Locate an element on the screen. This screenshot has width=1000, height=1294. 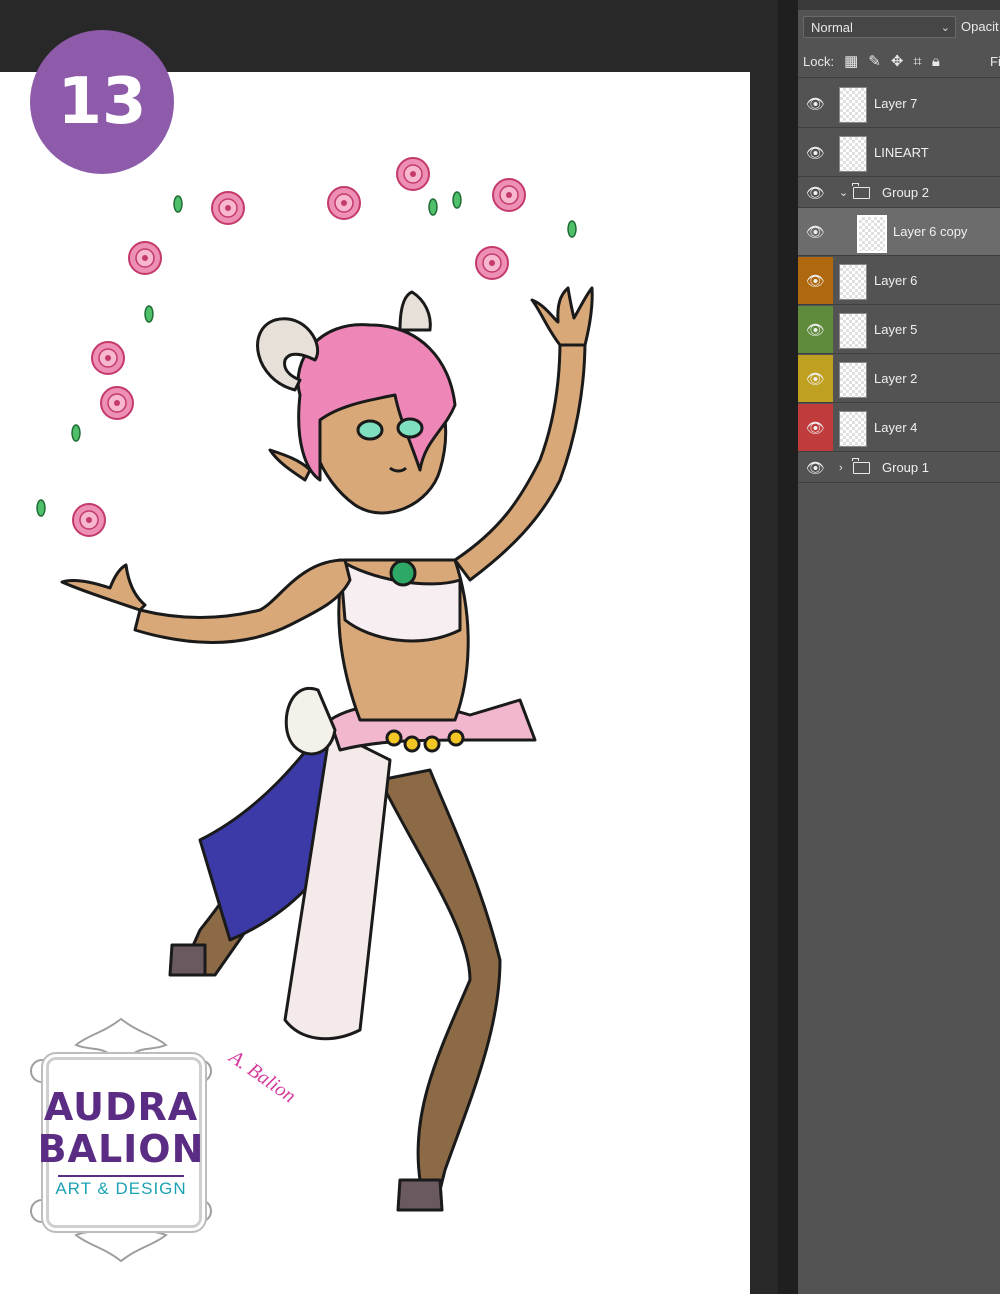
chevron-right-icon: › is located at coordinates (841, 467).